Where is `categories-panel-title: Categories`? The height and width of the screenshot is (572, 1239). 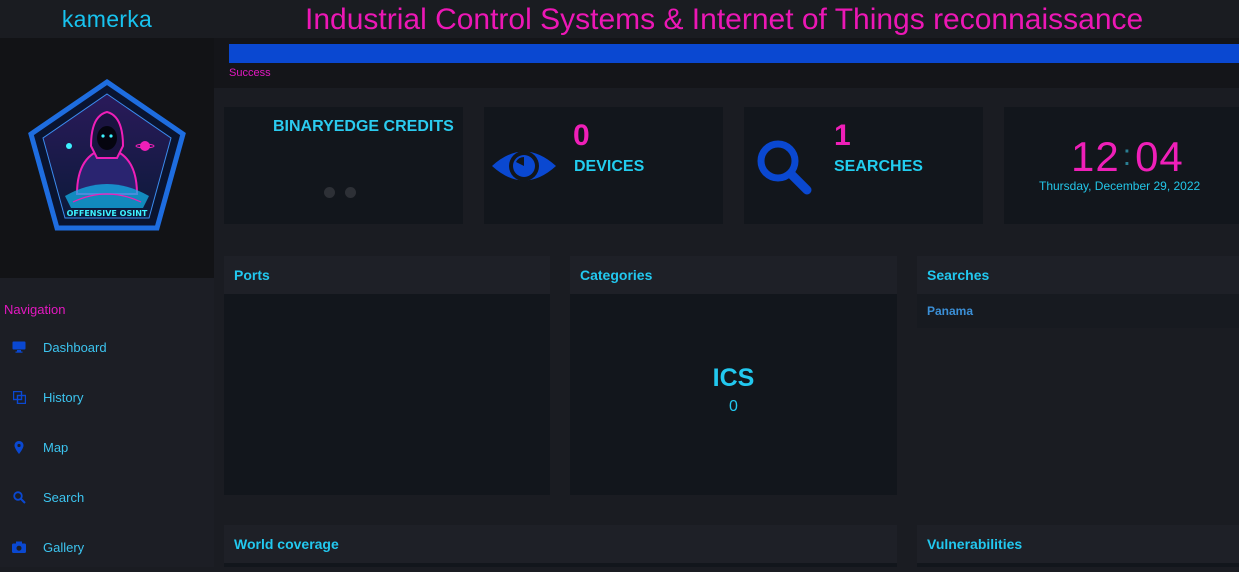
categories-panel-title: Categories is located at coordinates (733, 275).